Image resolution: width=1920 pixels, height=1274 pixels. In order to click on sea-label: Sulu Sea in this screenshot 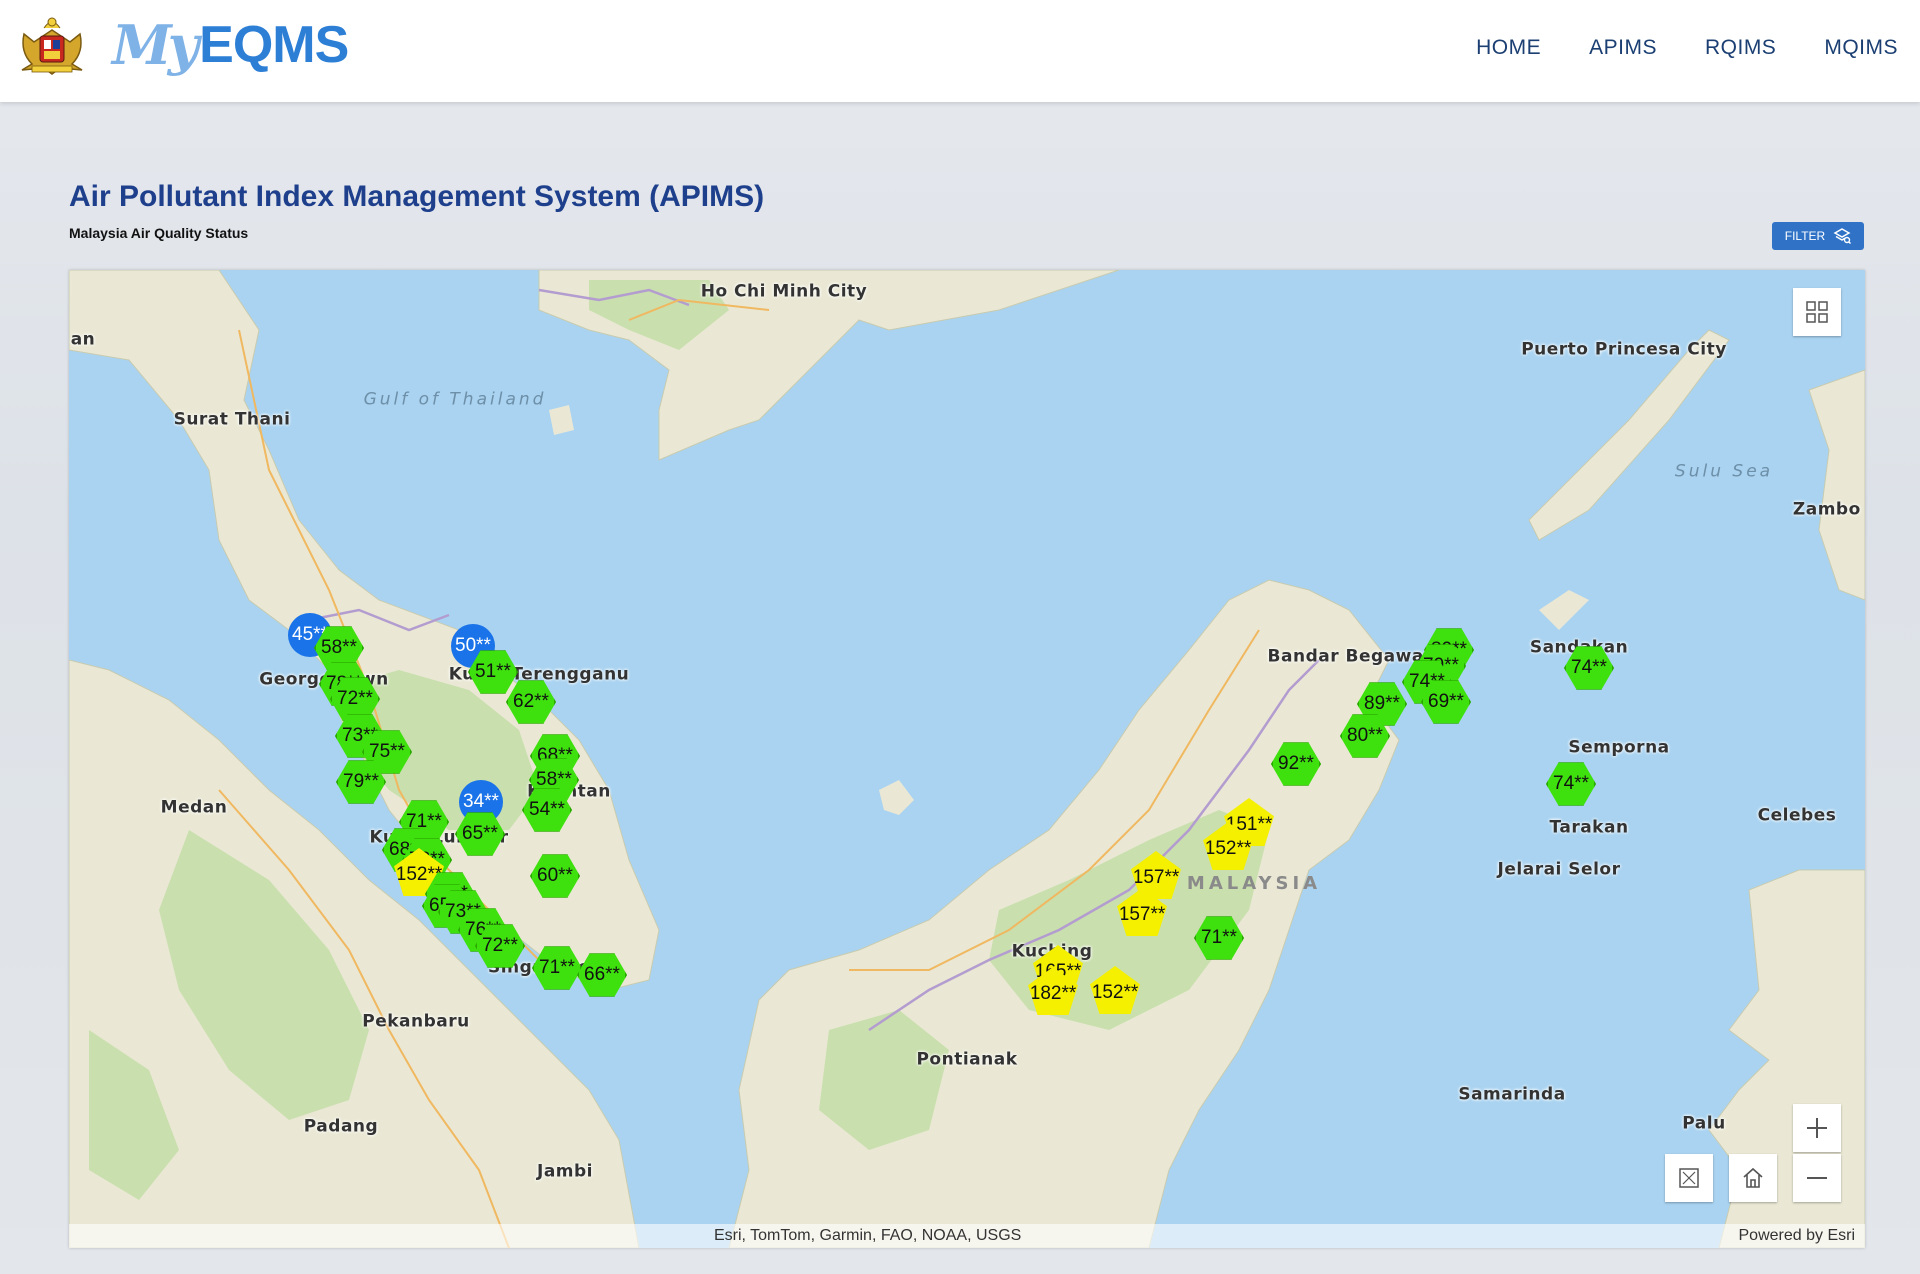, I will do `click(1724, 471)`.